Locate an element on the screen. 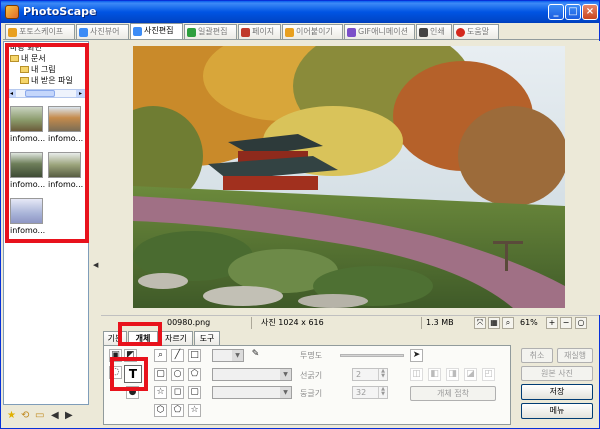 The image size is (600, 429). fill-style-dropdown: ▼ is located at coordinates (252, 392).